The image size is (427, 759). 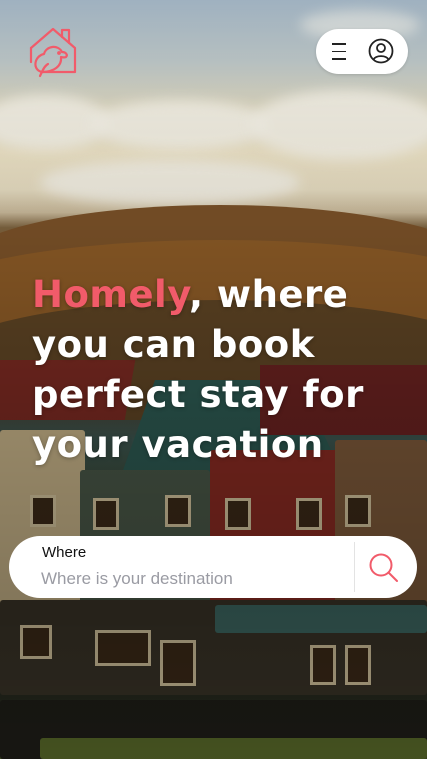 What do you see at coordinates (213, 567) in the screenshot?
I see `destination-search-bar: Where` at bounding box center [213, 567].